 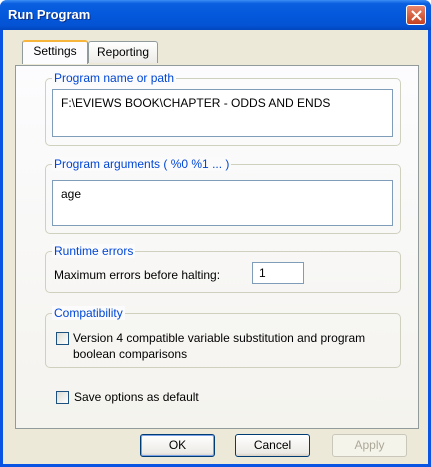 What do you see at coordinates (142, 164) in the screenshot?
I see `program-args-legend: Program arguments ( %0 %1 ... )` at bounding box center [142, 164].